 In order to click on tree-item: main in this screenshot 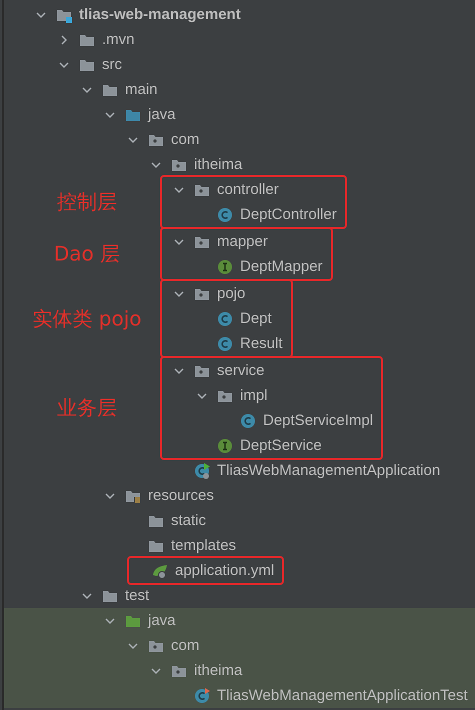, I will do `click(239, 89)`.